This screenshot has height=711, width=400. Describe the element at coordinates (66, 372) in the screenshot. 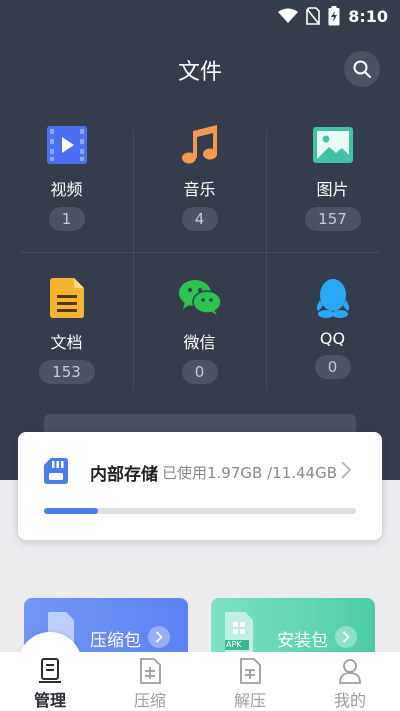

I see `category-count: 153` at that location.